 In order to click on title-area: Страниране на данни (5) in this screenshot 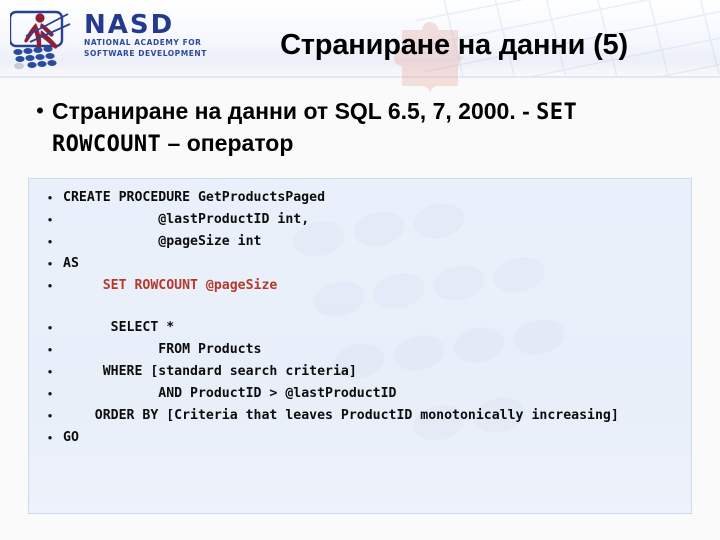, I will do `click(454, 57)`.